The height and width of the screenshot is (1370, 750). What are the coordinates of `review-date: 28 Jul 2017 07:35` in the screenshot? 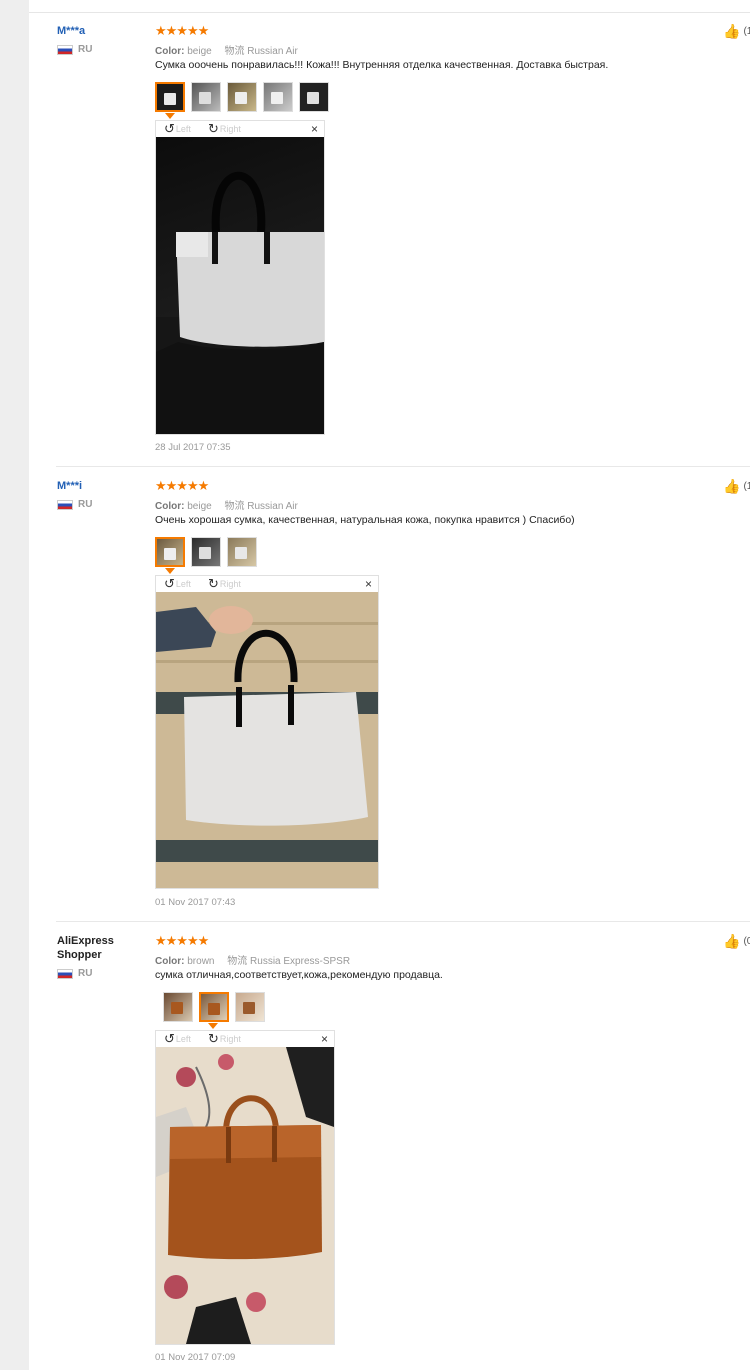 It's located at (193, 447).